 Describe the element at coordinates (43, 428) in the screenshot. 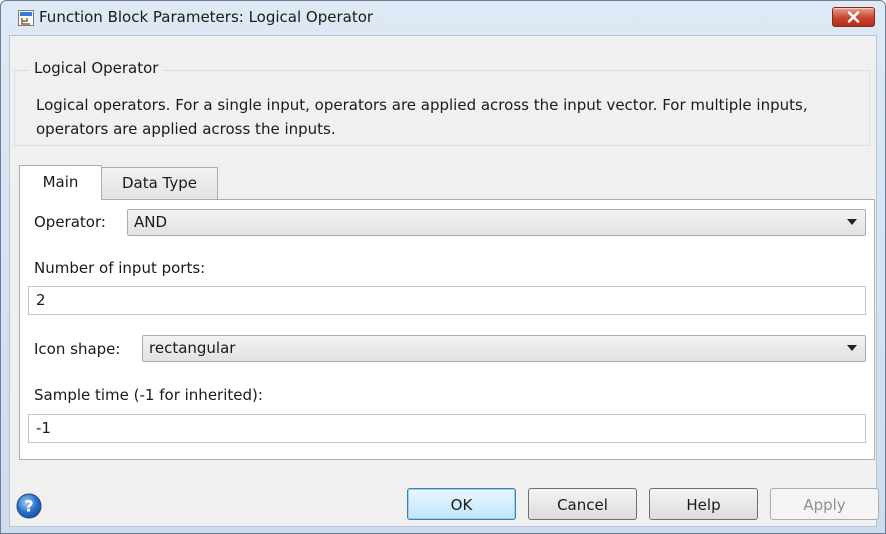

I see `sample-time-value: -1` at that location.